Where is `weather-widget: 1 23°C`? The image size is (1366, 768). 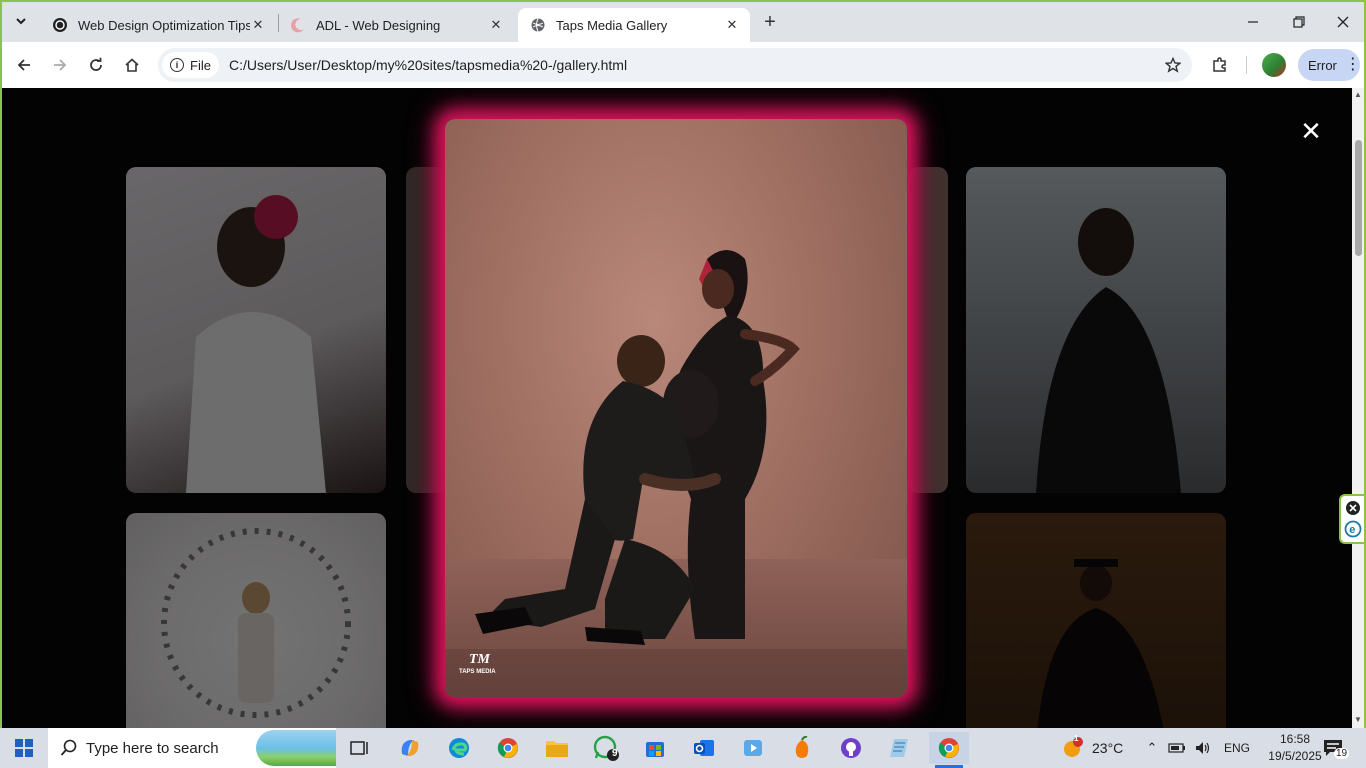
weather-widget: 1 23°C is located at coordinates (1091, 748).